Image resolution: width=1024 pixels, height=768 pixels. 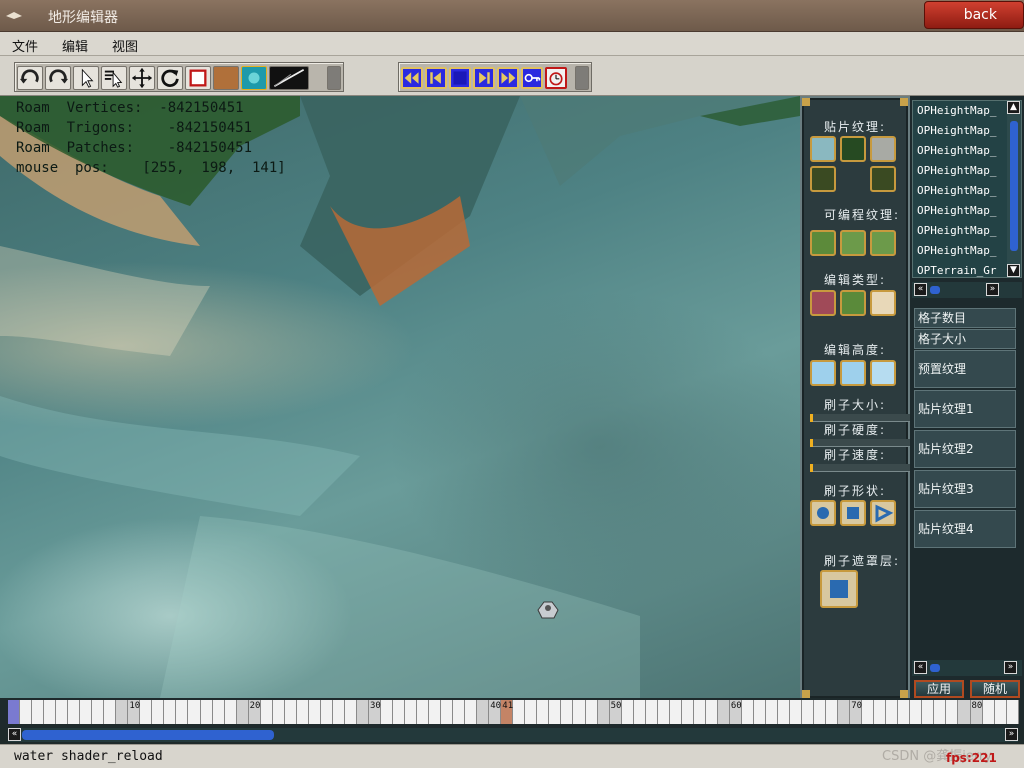 I want to click on menu-view: 视图, so click(x=125, y=45).